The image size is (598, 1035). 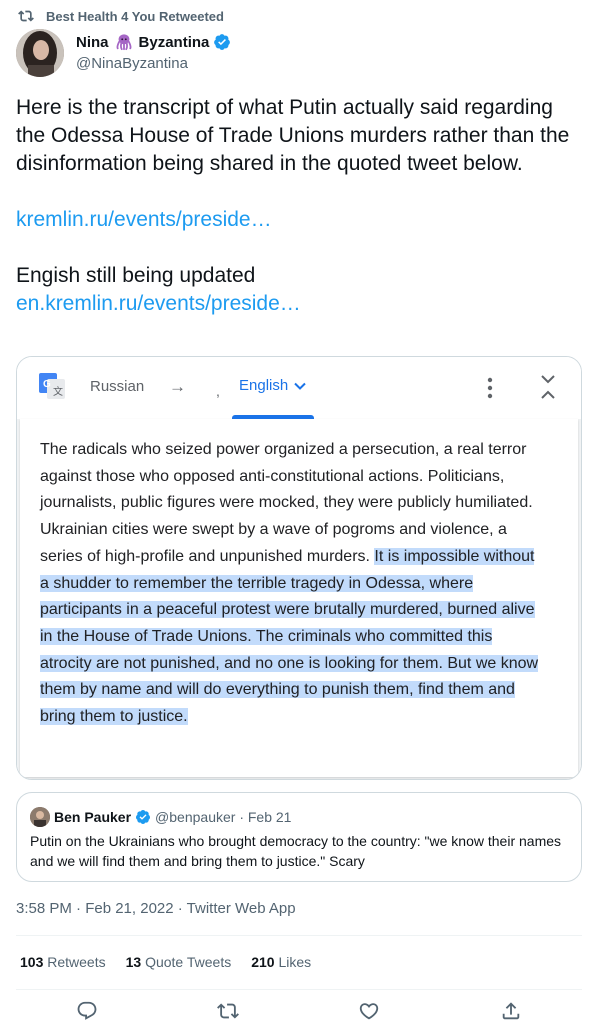 I want to click on likes-count: 210, so click(x=263, y=962).